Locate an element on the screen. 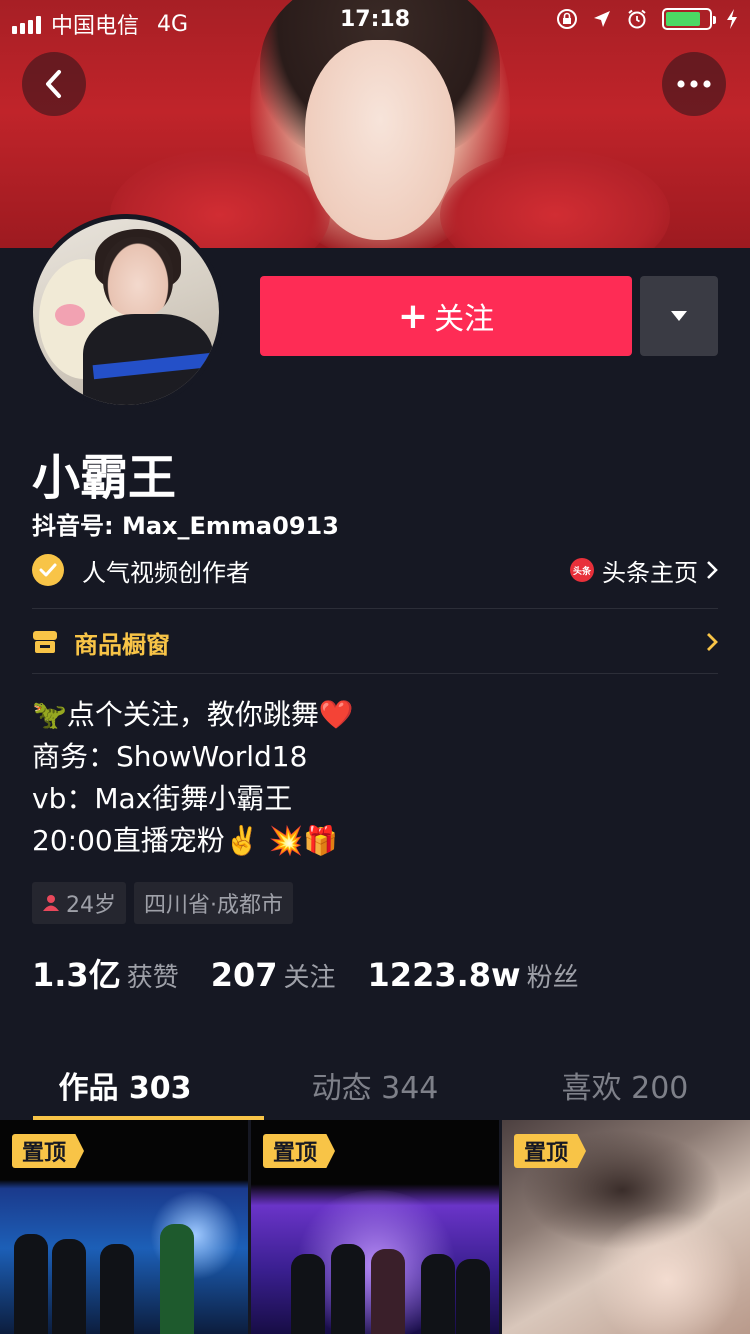  battery-icon is located at coordinates (689, 19).